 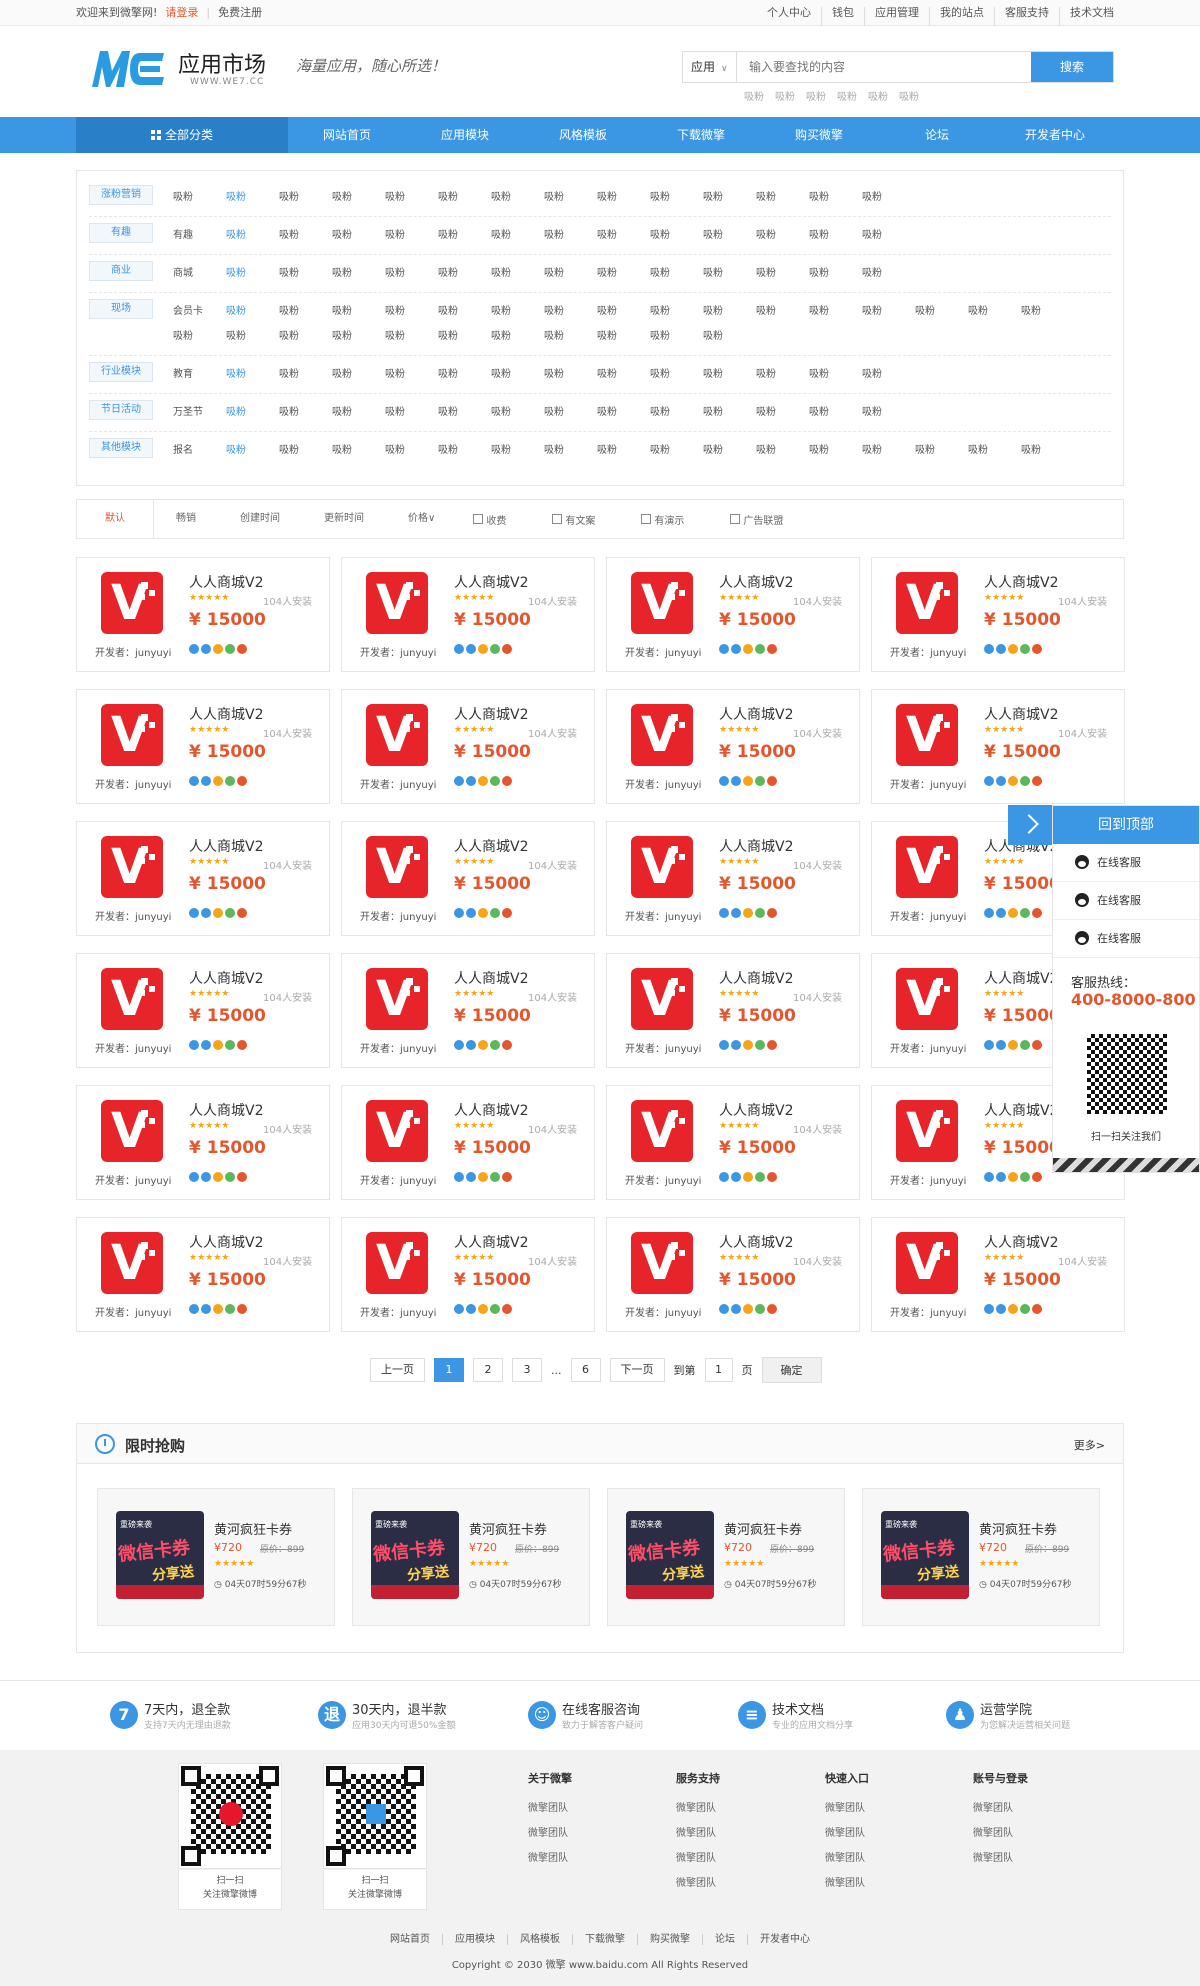 I want to click on more-link: 更多>, so click(x=1089, y=1445).